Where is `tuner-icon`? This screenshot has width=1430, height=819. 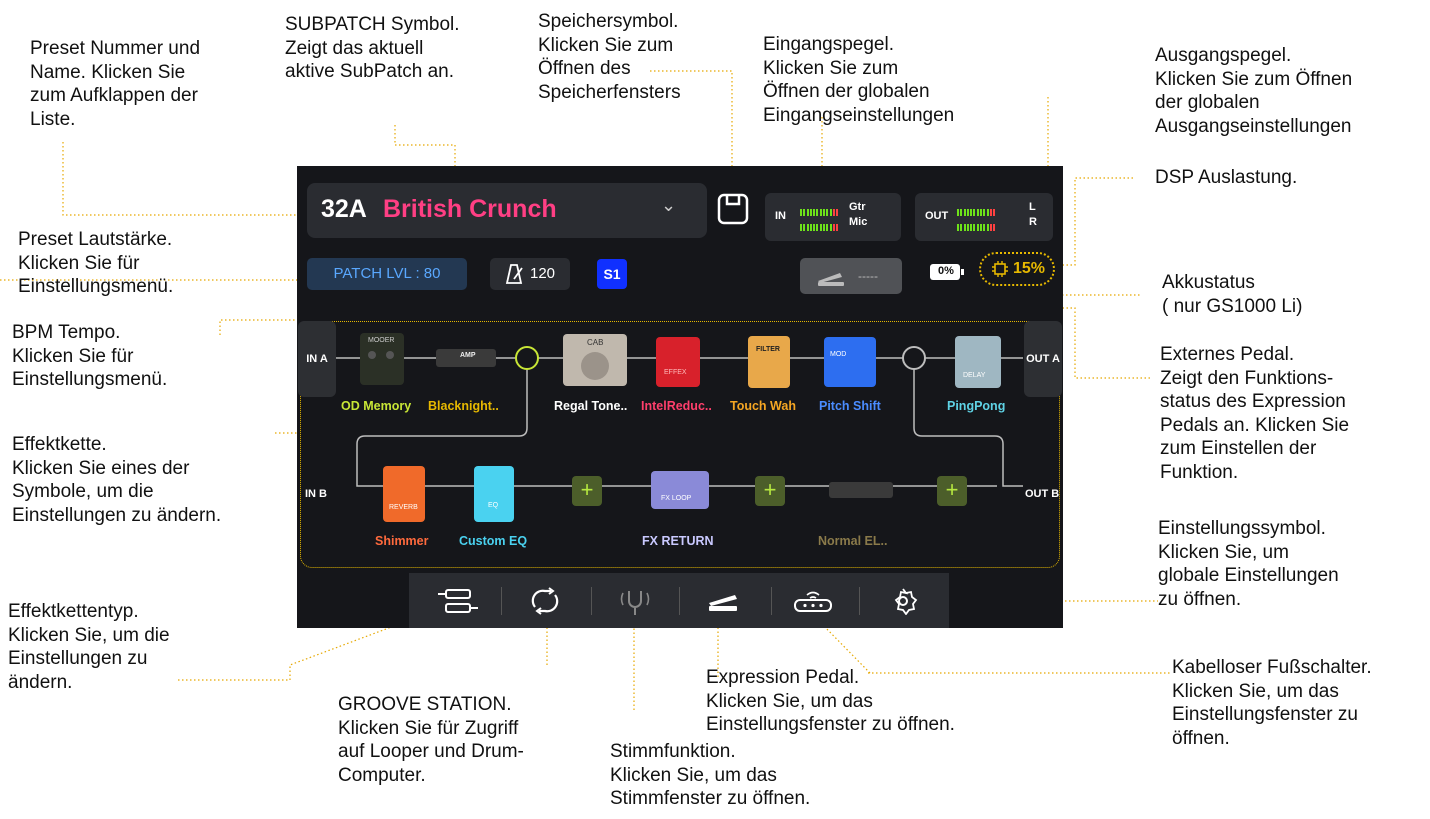
tuner-icon is located at coordinates (635, 603).